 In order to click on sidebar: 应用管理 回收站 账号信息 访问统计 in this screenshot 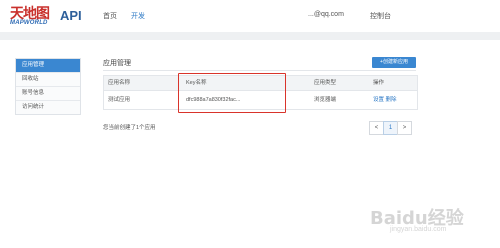, I will do `click(48, 86)`.